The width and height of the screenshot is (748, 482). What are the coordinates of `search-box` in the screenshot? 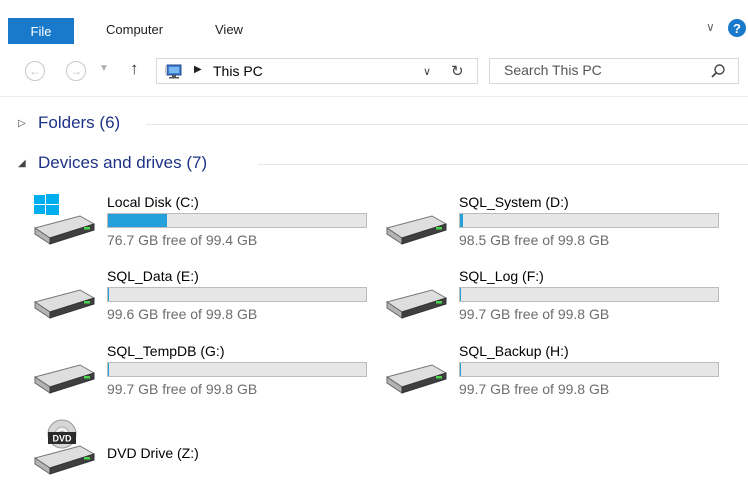 It's located at (614, 71).